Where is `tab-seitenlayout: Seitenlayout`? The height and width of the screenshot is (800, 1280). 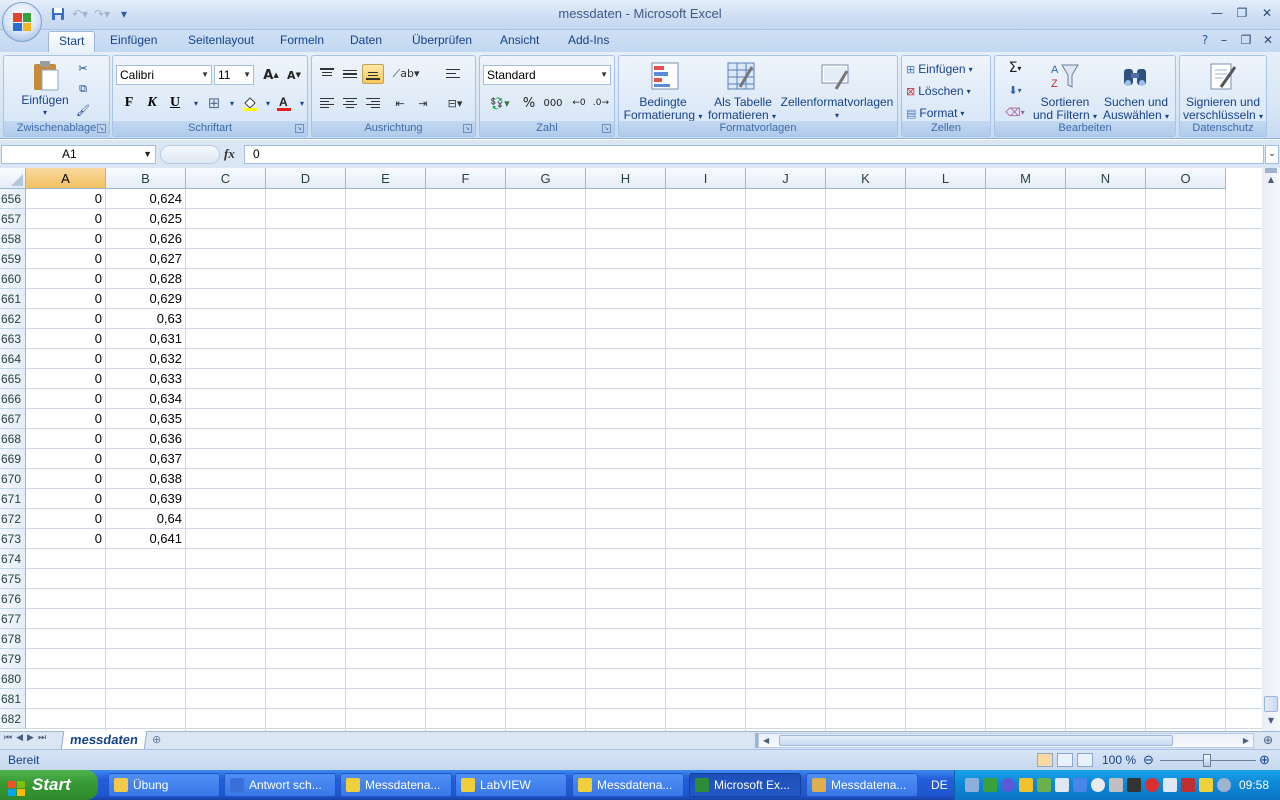 tab-seitenlayout: Seitenlayout is located at coordinates (221, 41).